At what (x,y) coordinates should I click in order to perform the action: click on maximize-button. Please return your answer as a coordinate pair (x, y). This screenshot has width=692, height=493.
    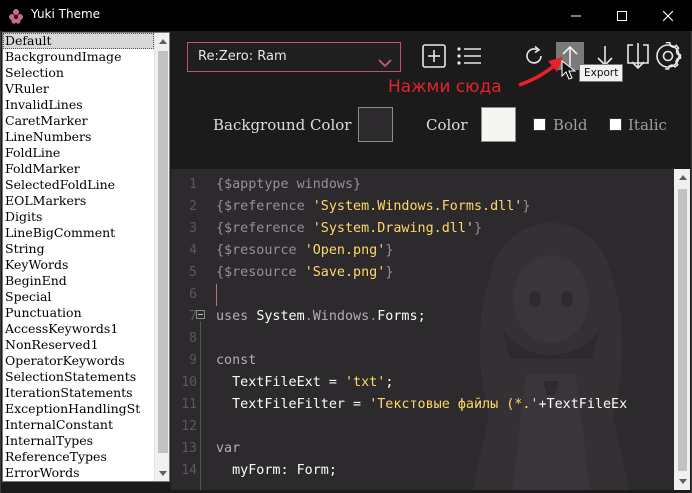
    Looking at the image, I should click on (622, 15).